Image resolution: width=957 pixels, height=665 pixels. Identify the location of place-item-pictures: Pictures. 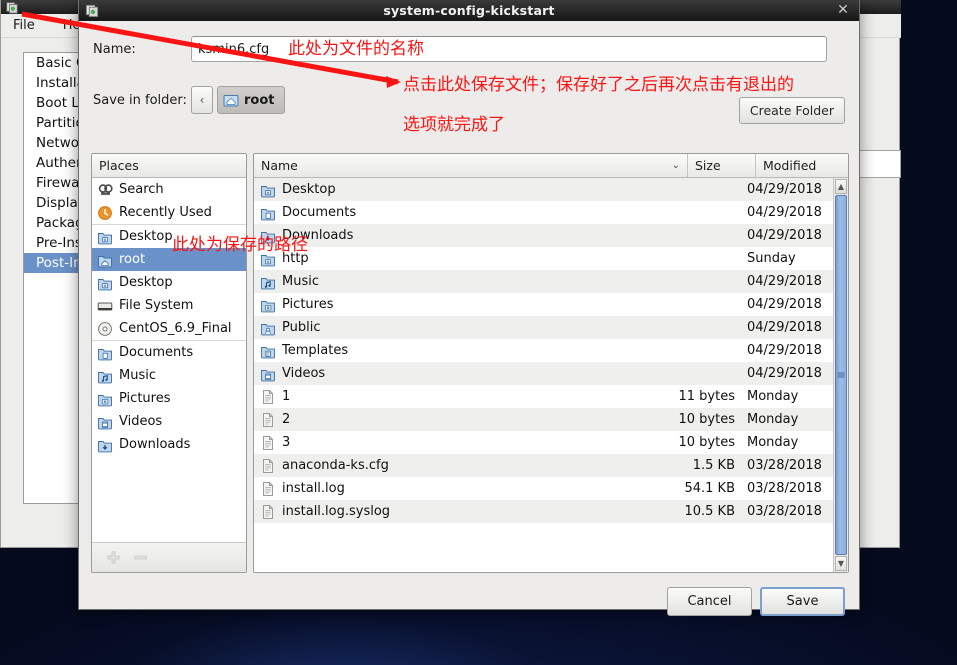
(169, 398).